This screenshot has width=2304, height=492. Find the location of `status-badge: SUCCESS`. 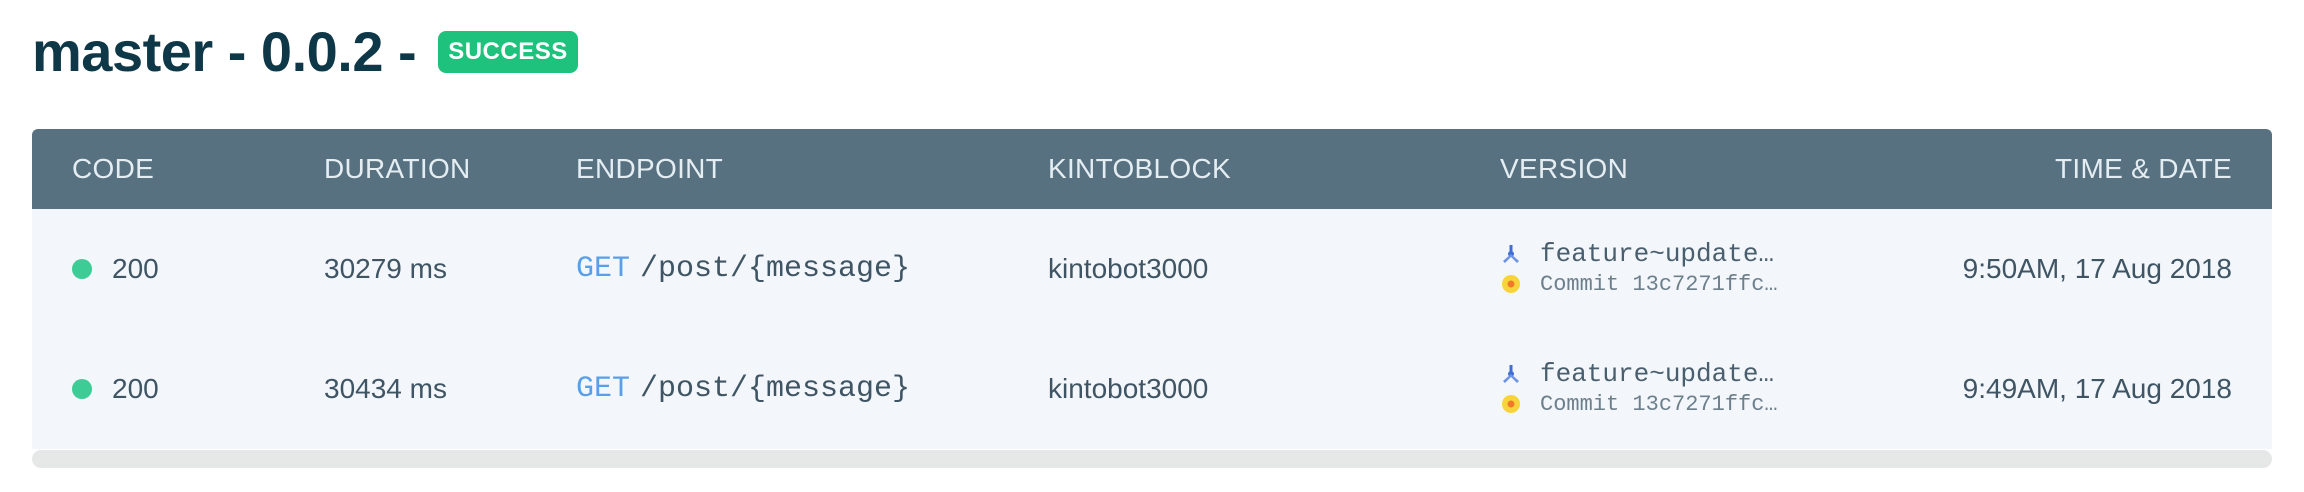

status-badge: SUCCESS is located at coordinates (508, 52).